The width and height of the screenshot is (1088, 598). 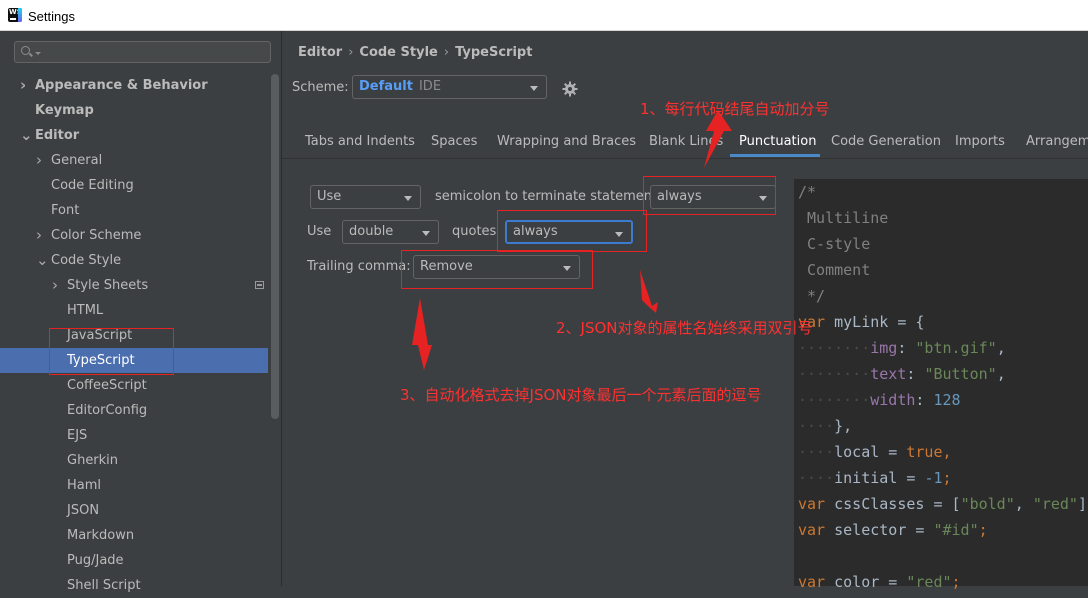 I want to click on tab-blank-lines: Blank Lines, so click(x=686, y=141).